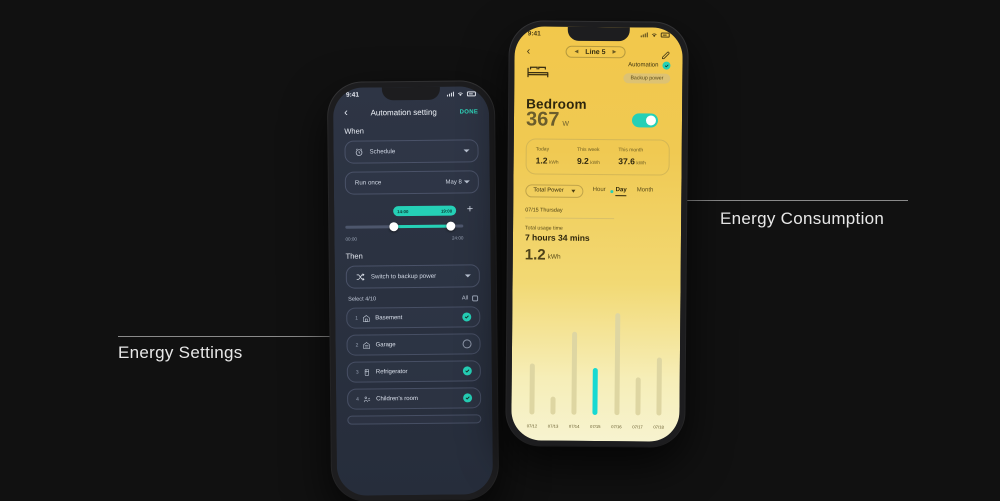  Describe the element at coordinates (397, 398) in the screenshot. I see `device-name: Children's room` at that location.